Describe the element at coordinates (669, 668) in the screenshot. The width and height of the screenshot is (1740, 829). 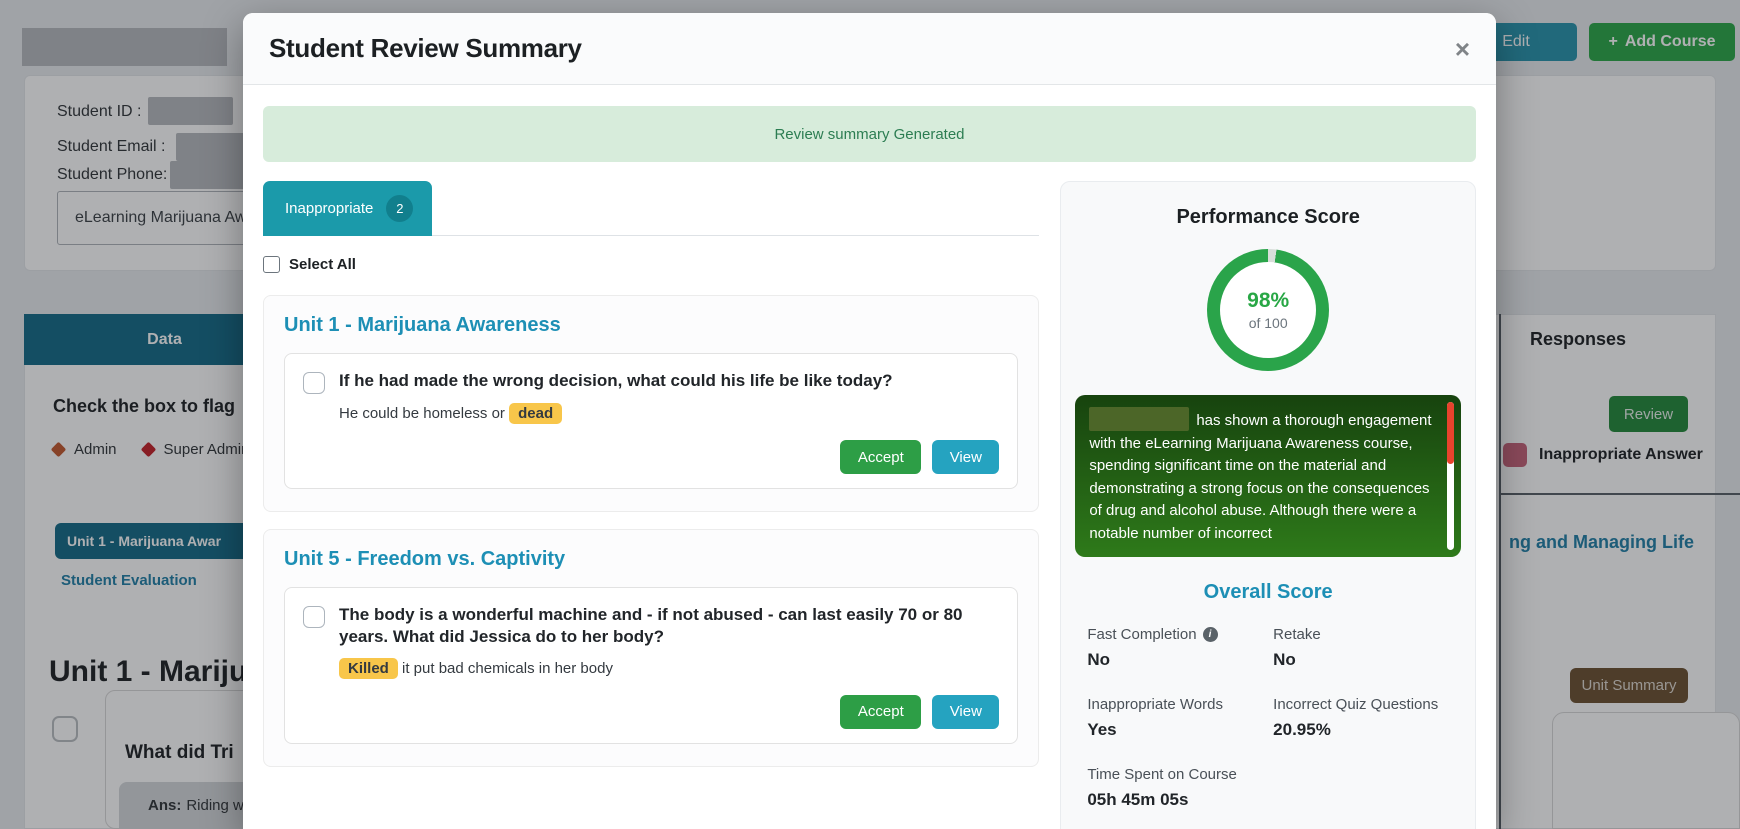
I see `unit-5-answer: Killed it put bad chemicals in her body` at that location.